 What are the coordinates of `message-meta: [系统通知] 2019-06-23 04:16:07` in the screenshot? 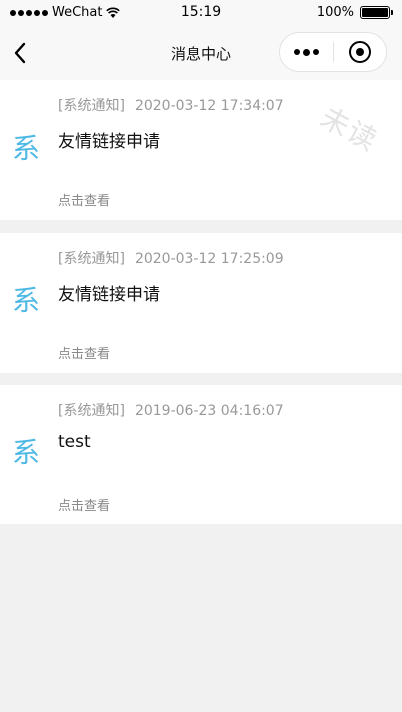 It's located at (171, 410).